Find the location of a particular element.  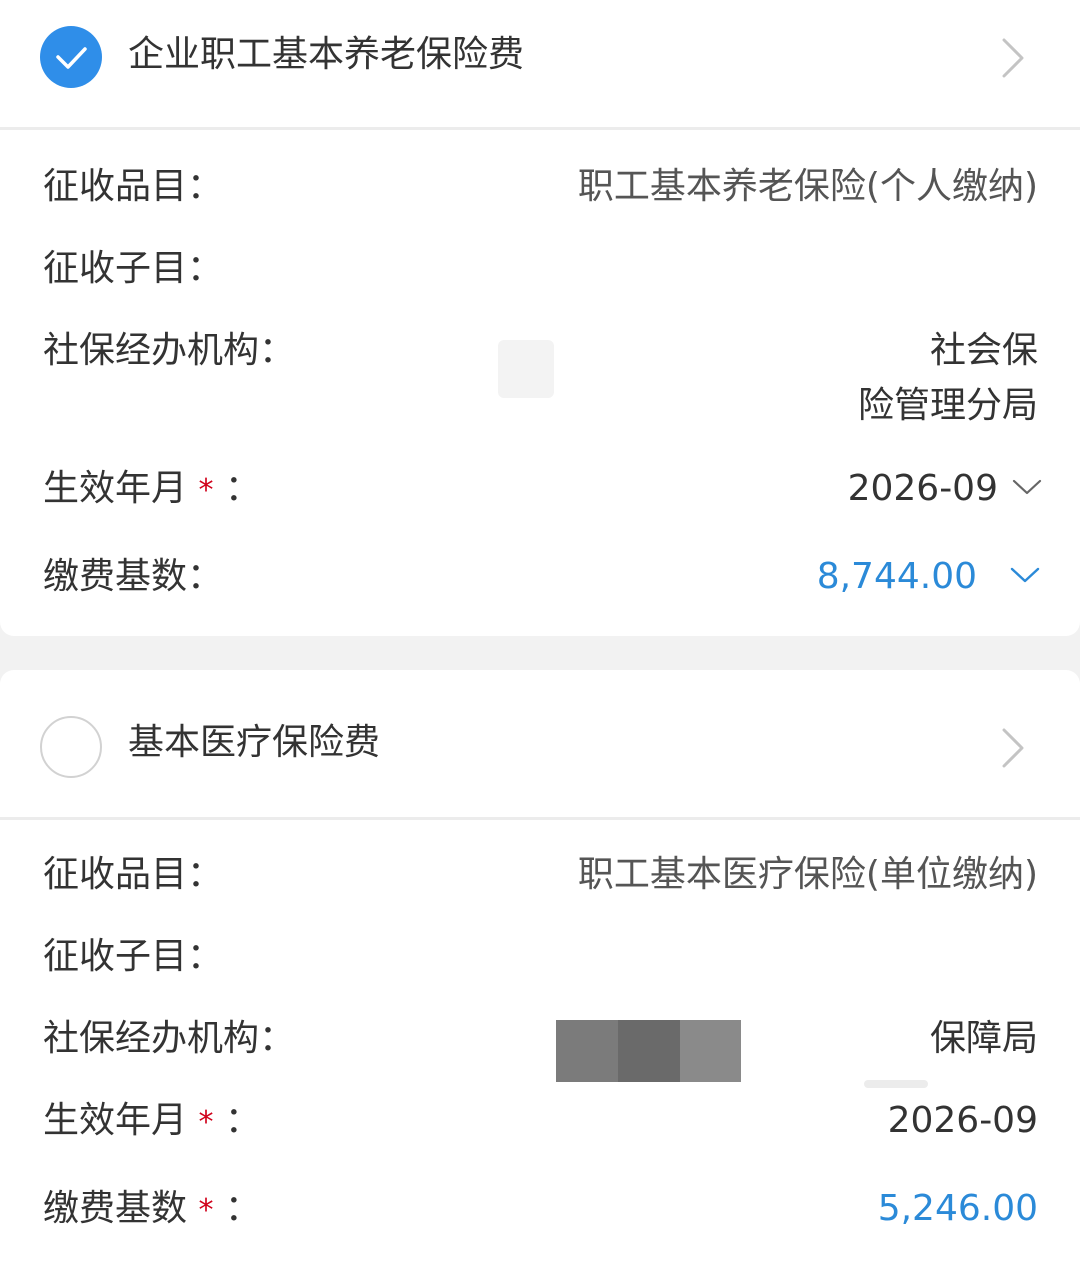

pension-select-checkbox is located at coordinates (71, 57).